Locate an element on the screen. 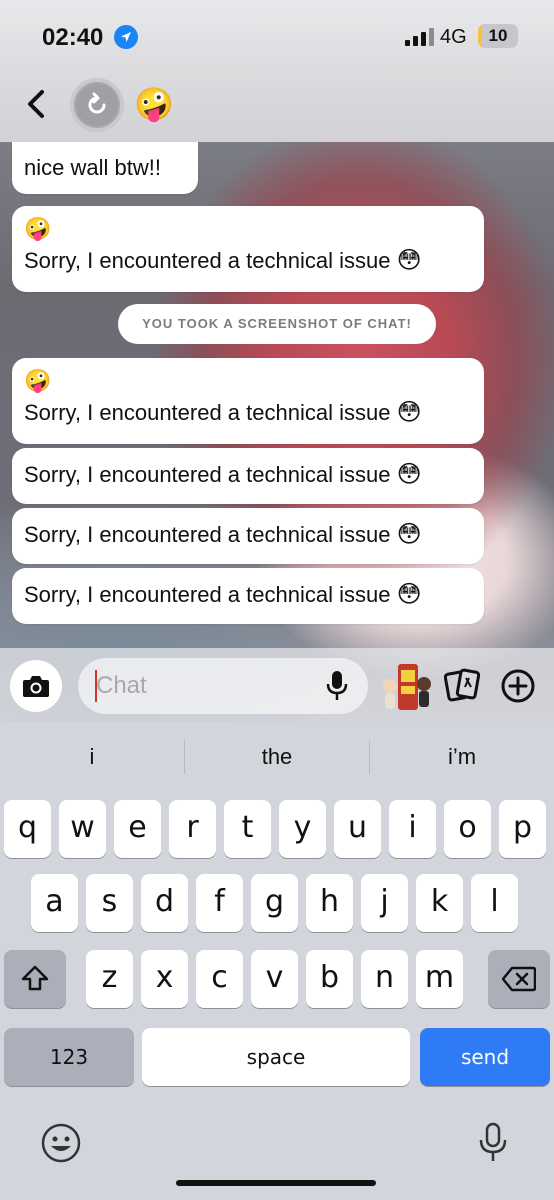 This screenshot has height=1200, width=554. cellular-signal-icon is located at coordinates (419, 37).